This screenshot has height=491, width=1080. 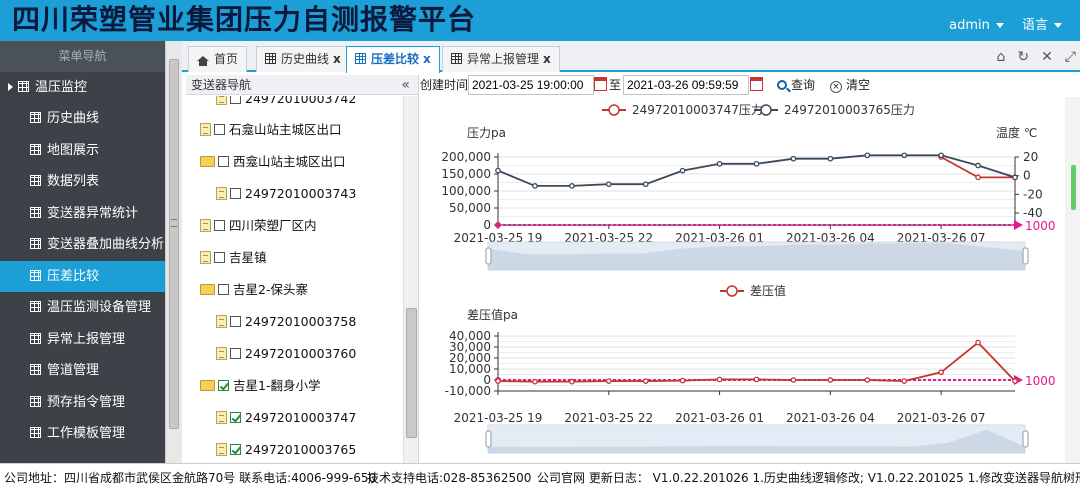 I want to click on sidebar-item-label: 历史曲线, so click(x=73, y=118).